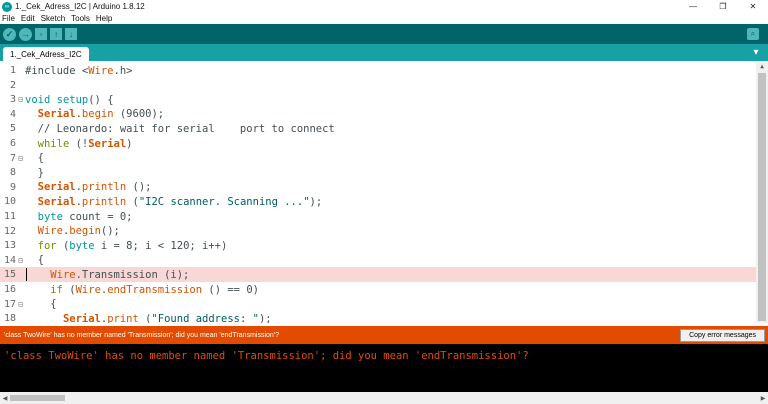 The width and height of the screenshot is (768, 404). Describe the element at coordinates (56, 34) in the screenshot. I see `open-sketch-button: ↑` at that location.